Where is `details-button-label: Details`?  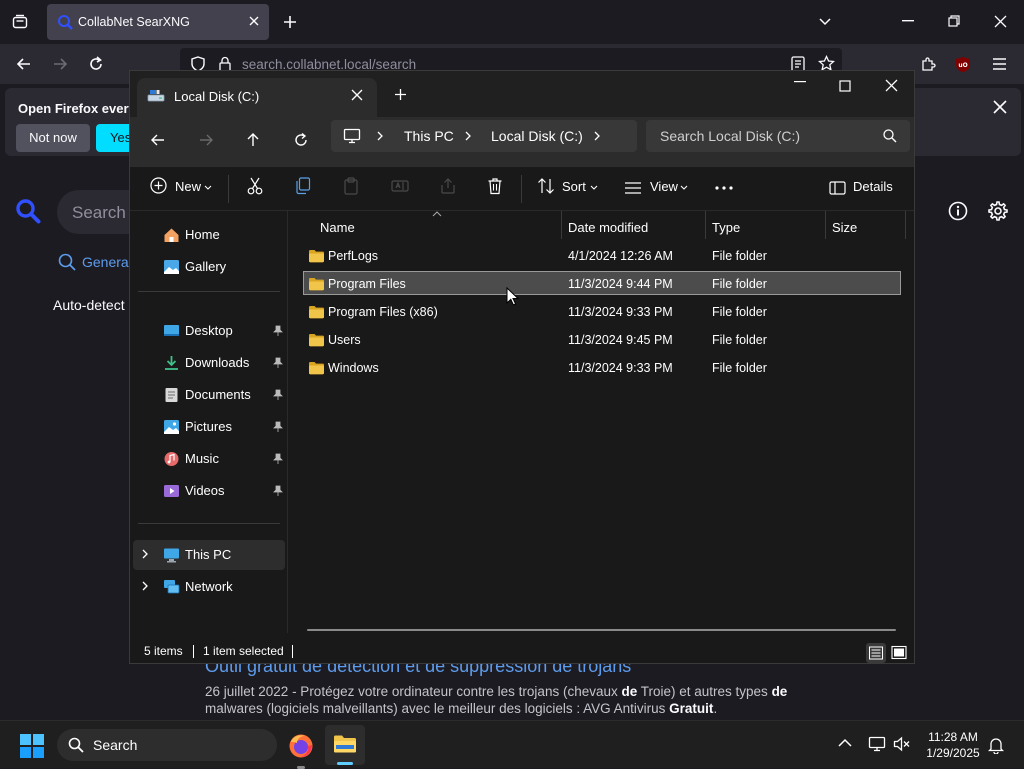
details-button-label: Details is located at coordinates (873, 186).